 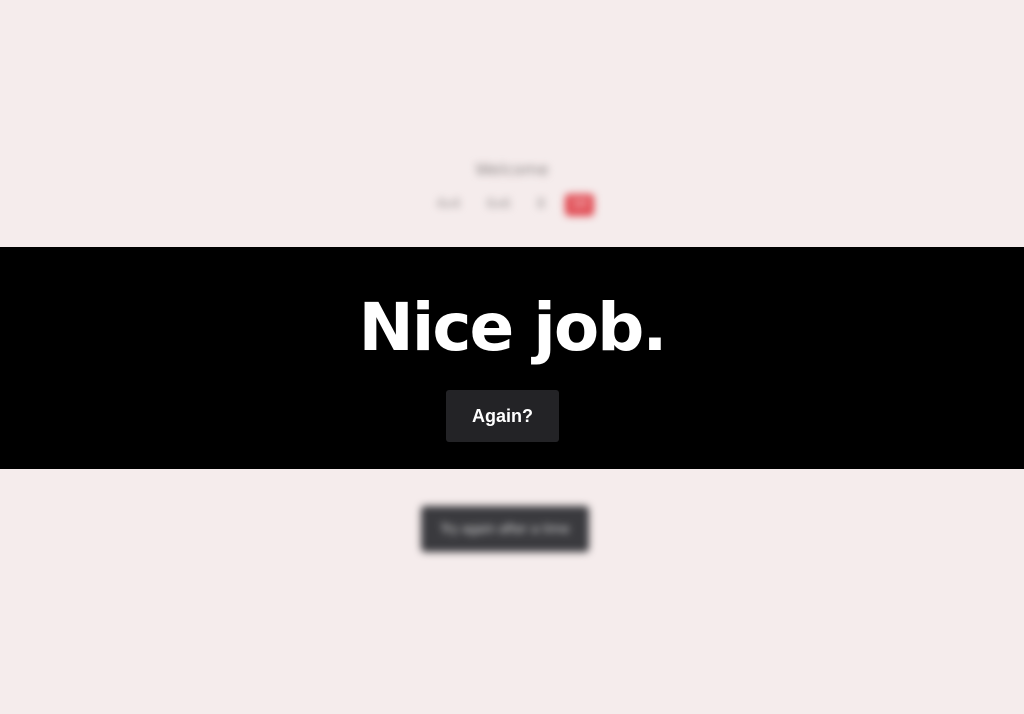 What do you see at coordinates (579, 205) in the screenshot?
I see `difficulty-option-selected: 10` at bounding box center [579, 205].